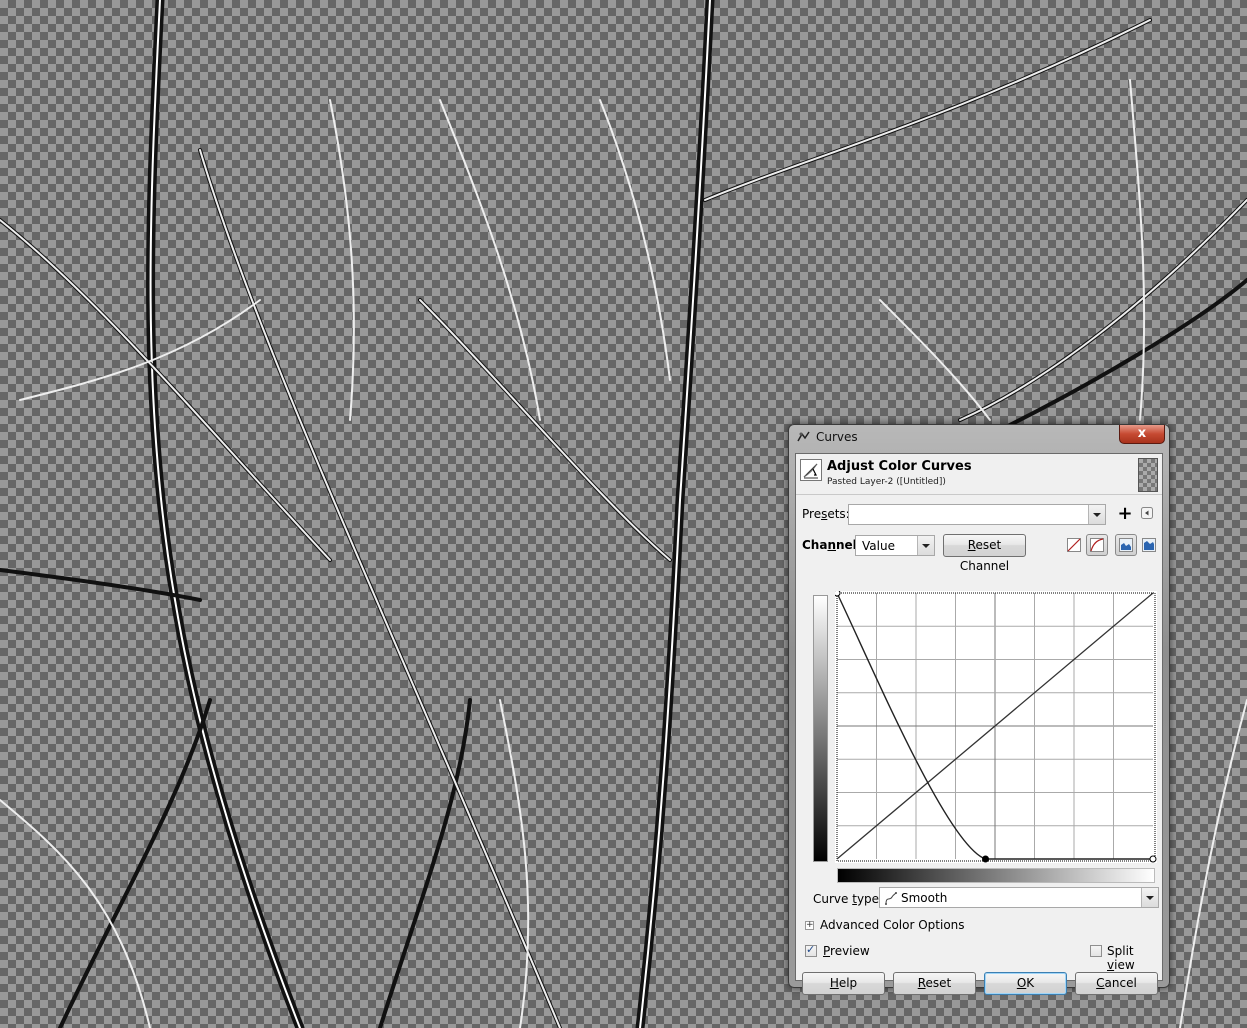 Image resolution: width=1247 pixels, height=1028 pixels. I want to click on layer-thumbnail, so click(1148, 475).